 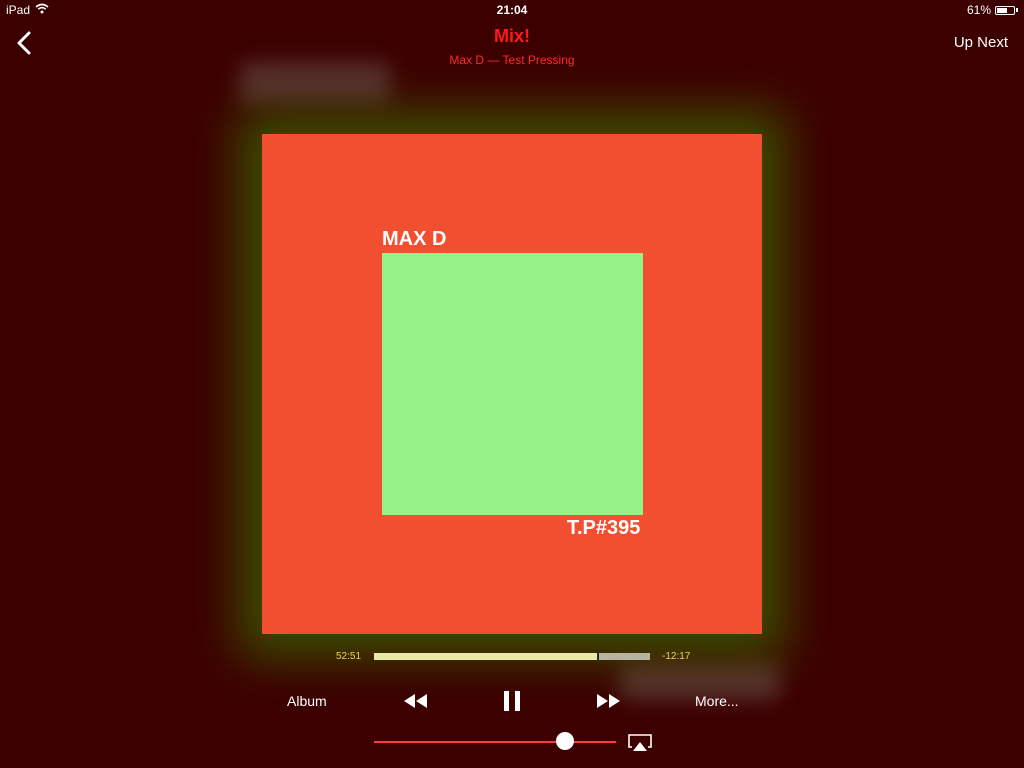 What do you see at coordinates (598, 656) in the screenshot?
I see `progress-thumb` at bounding box center [598, 656].